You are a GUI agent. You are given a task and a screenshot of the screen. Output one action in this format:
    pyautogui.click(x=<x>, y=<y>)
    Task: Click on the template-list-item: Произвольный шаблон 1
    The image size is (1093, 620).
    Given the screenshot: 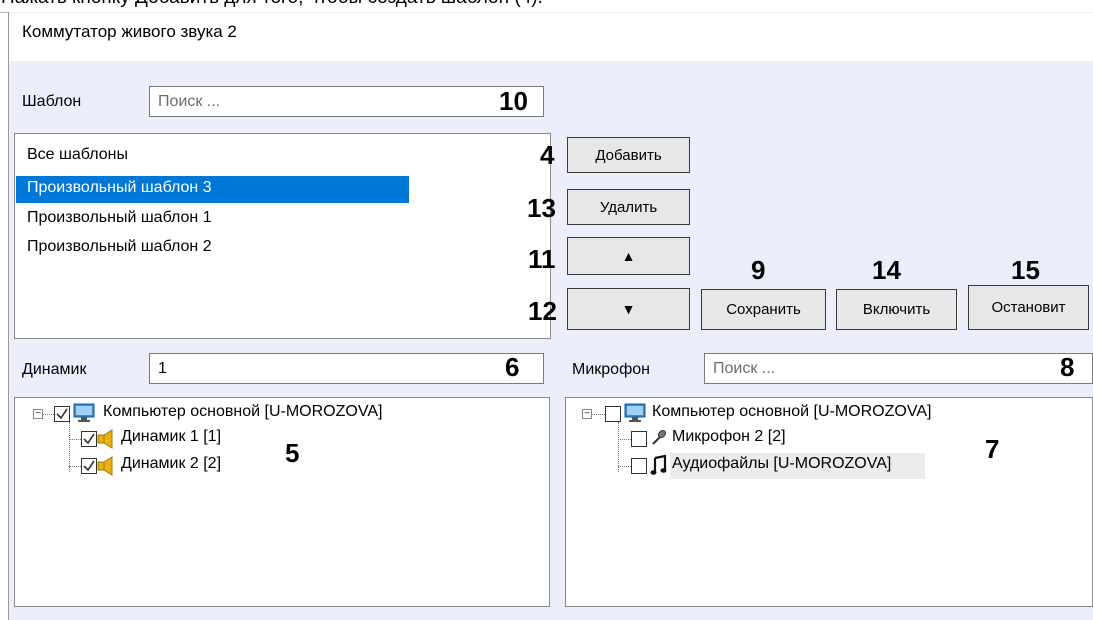 What is the action you would take?
    pyautogui.click(x=119, y=218)
    